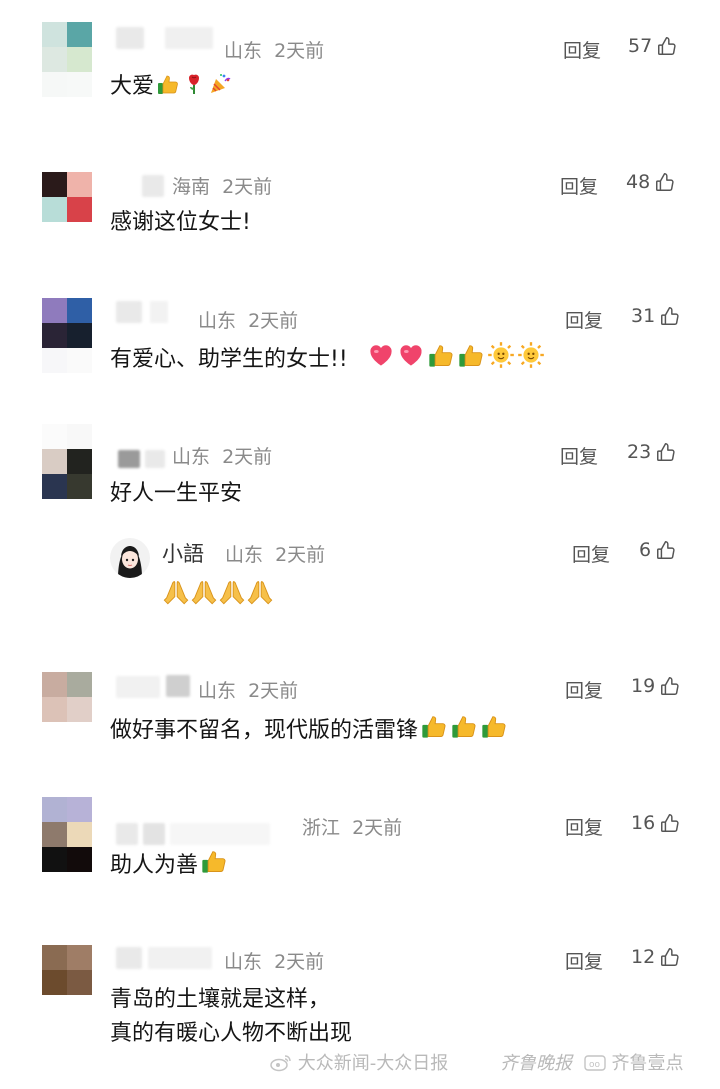 The width and height of the screenshot is (720, 1089). Describe the element at coordinates (411, 355) in the screenshot. I see `heart-emoji` at that location.